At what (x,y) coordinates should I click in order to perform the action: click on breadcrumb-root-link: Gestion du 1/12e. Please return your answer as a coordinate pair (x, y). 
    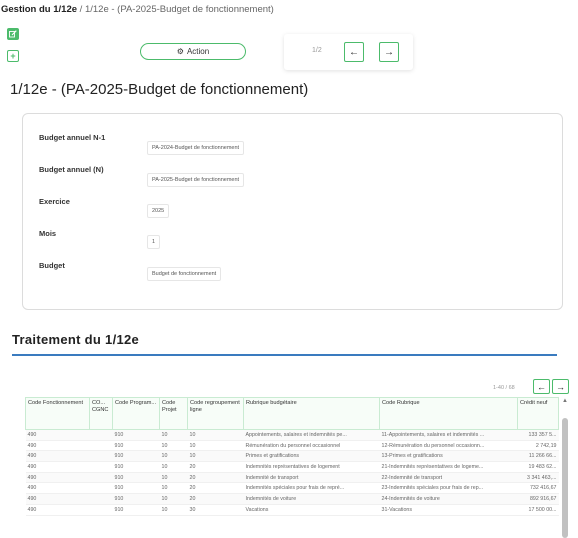
    Looking at the image, I should click on (39, 9).